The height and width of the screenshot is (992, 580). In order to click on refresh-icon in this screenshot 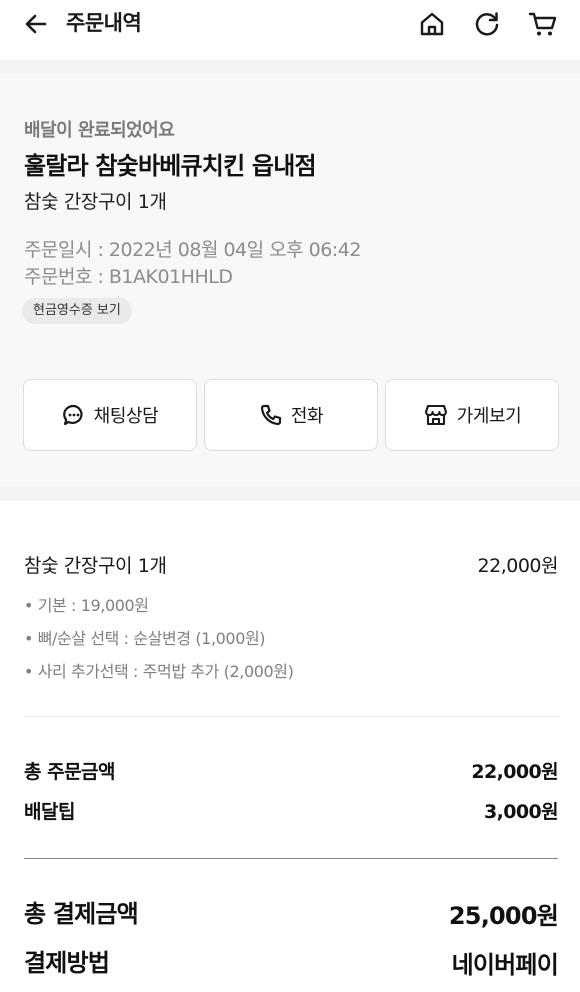, I will do `click(487, 24)`.